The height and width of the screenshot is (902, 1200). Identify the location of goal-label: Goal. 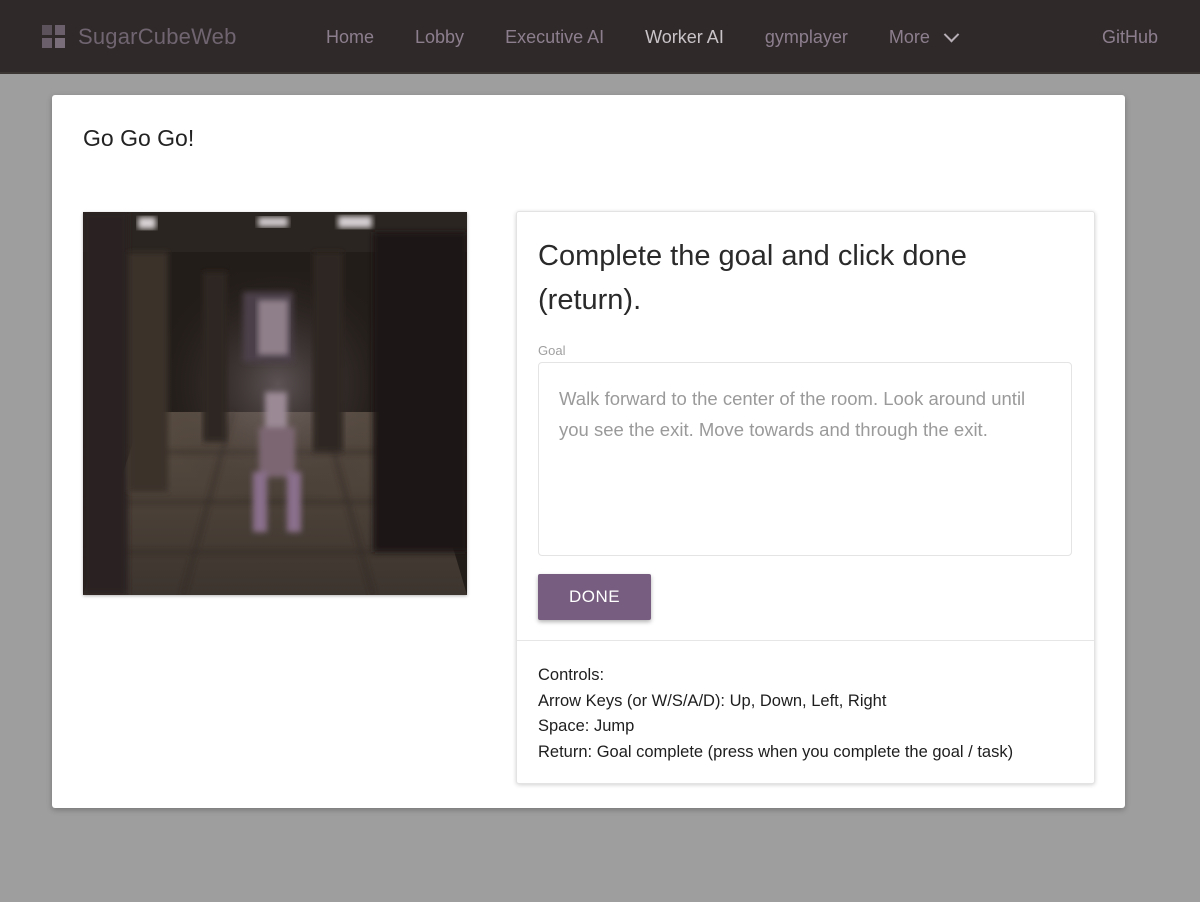
(552, 350).